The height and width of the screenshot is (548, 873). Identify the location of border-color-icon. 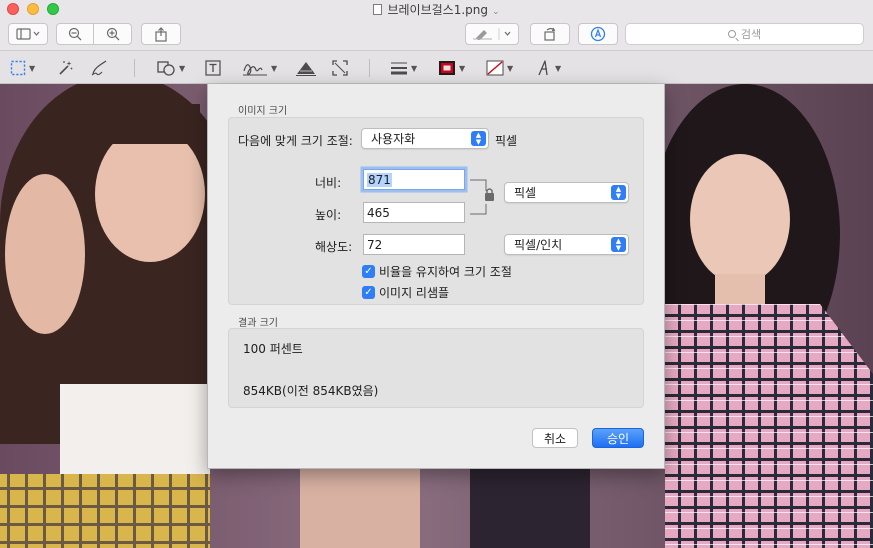
(447, 68).